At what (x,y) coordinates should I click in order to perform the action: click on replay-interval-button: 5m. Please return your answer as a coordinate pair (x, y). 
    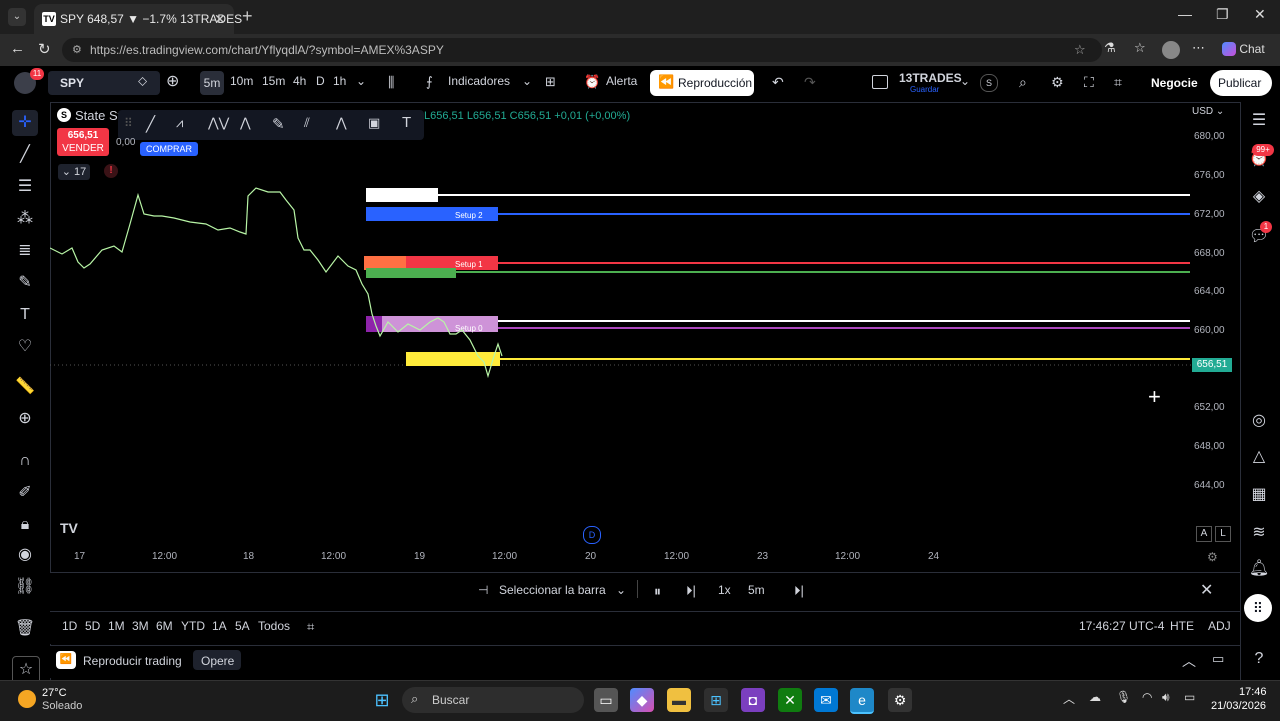
    Looking at the image, I should click on (756, 590).